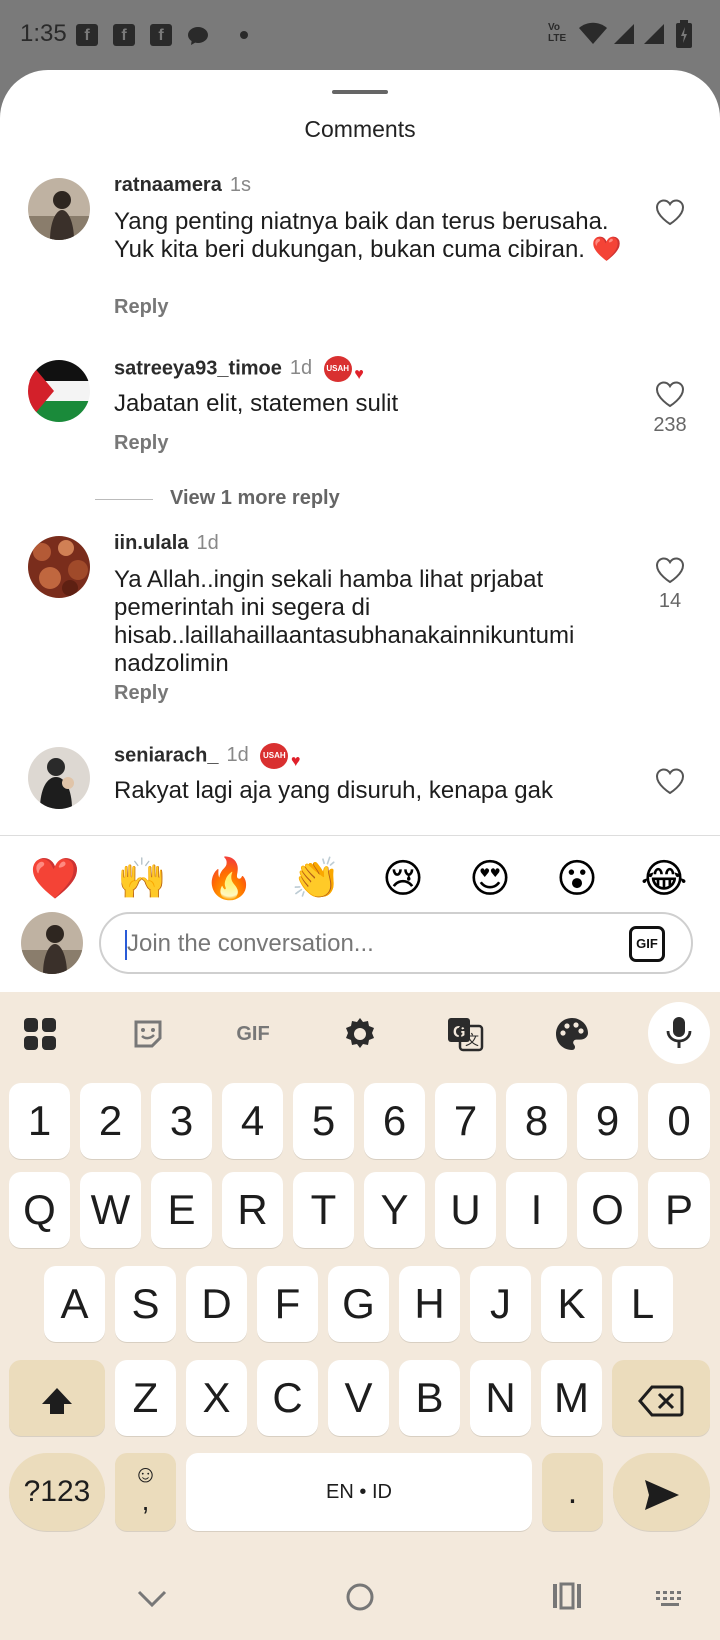  Describe the element at coordinates (394, 1121) in the screenshot. I see `key-6: 6` at that location.